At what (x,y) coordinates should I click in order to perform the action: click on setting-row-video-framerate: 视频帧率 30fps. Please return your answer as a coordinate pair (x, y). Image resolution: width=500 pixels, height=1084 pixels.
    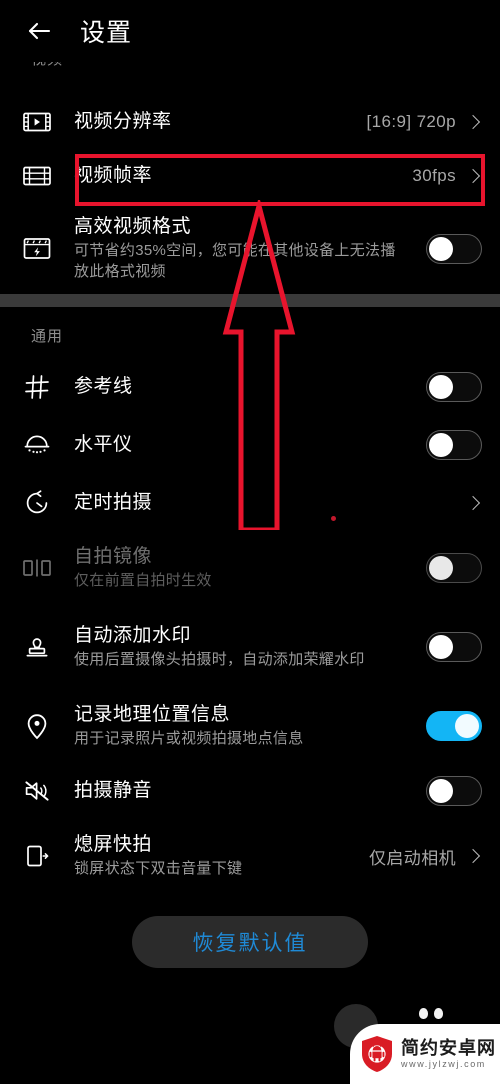
    Looking at the image, I should click on (250, 176).